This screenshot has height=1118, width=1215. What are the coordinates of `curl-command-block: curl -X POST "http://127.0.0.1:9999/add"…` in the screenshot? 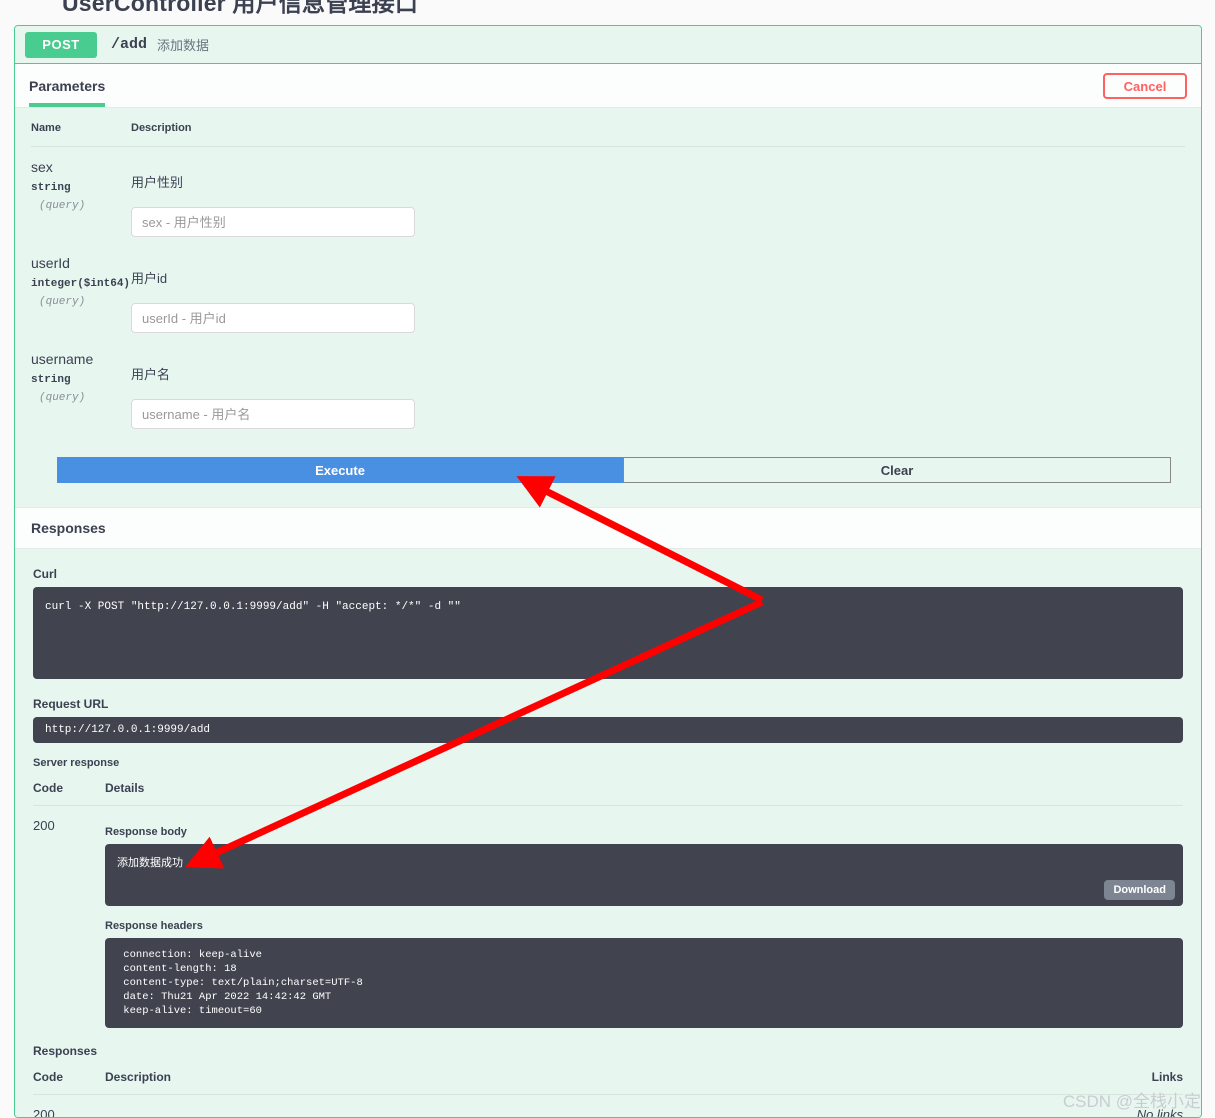 It's located at (608, 633).